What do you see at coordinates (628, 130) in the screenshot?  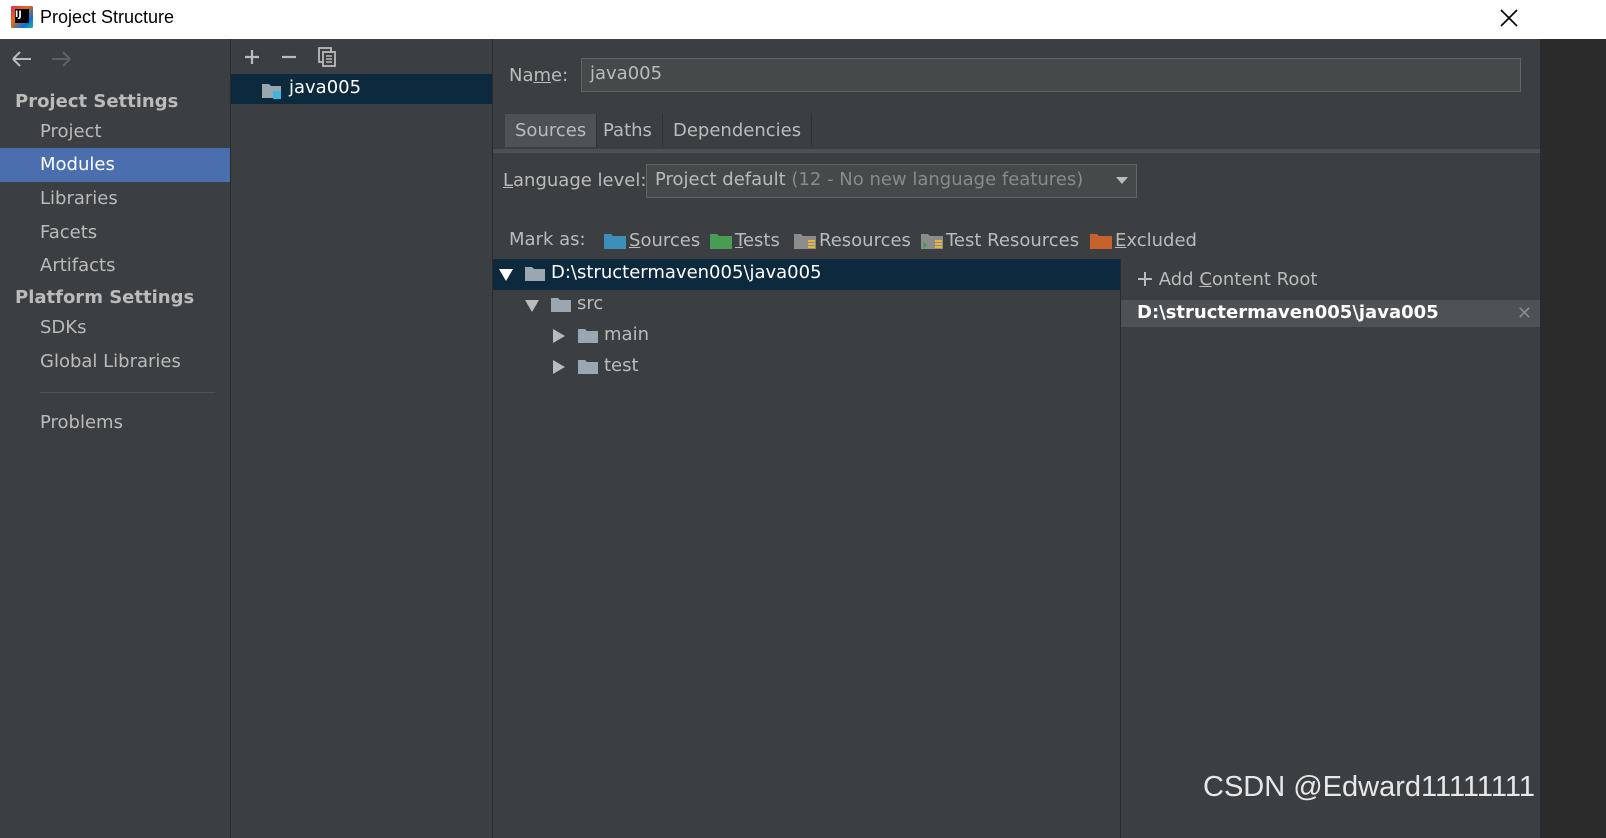 I see `tab-paths: Paths` at bounding box center [628, 130].